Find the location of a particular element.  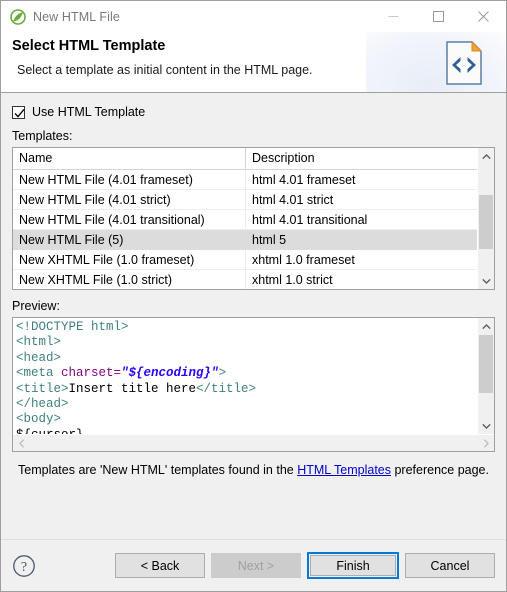

html-document-code-icon is located at coordinates (464, 63).